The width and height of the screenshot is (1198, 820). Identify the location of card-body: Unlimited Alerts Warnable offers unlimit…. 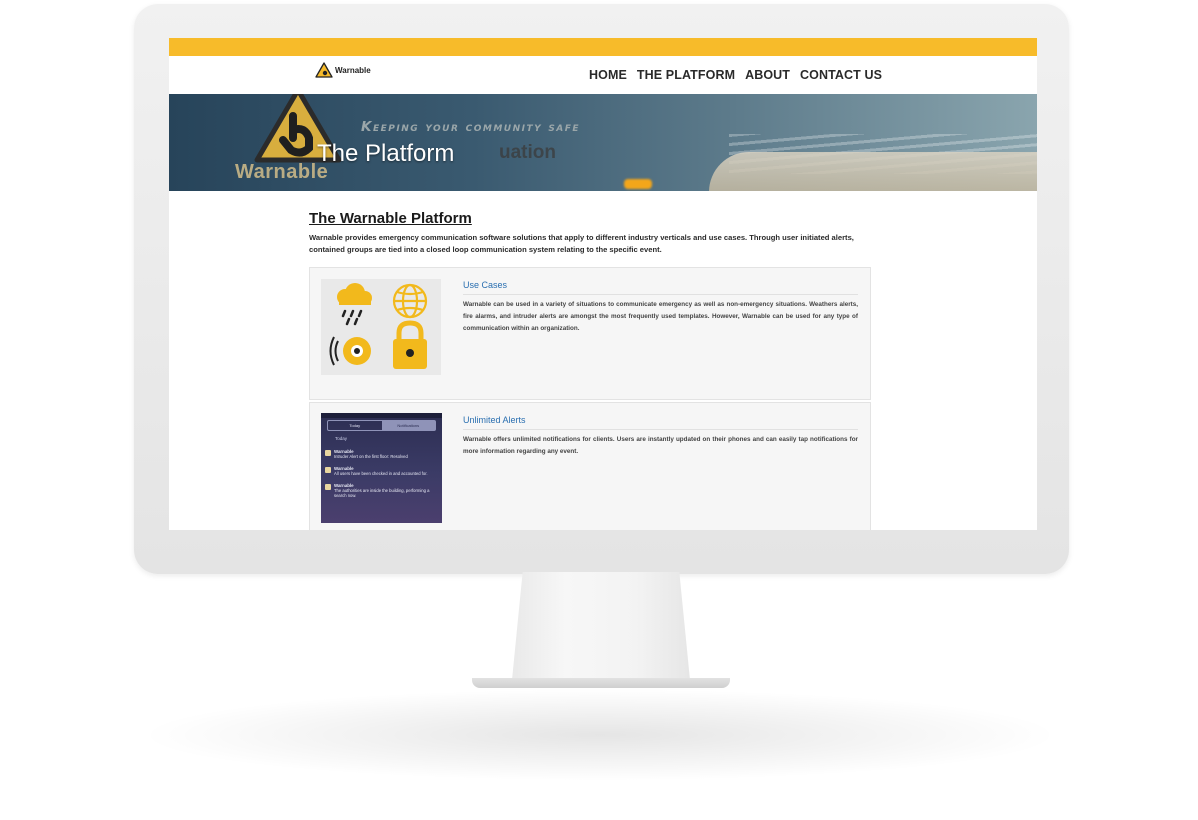
(660, 436).